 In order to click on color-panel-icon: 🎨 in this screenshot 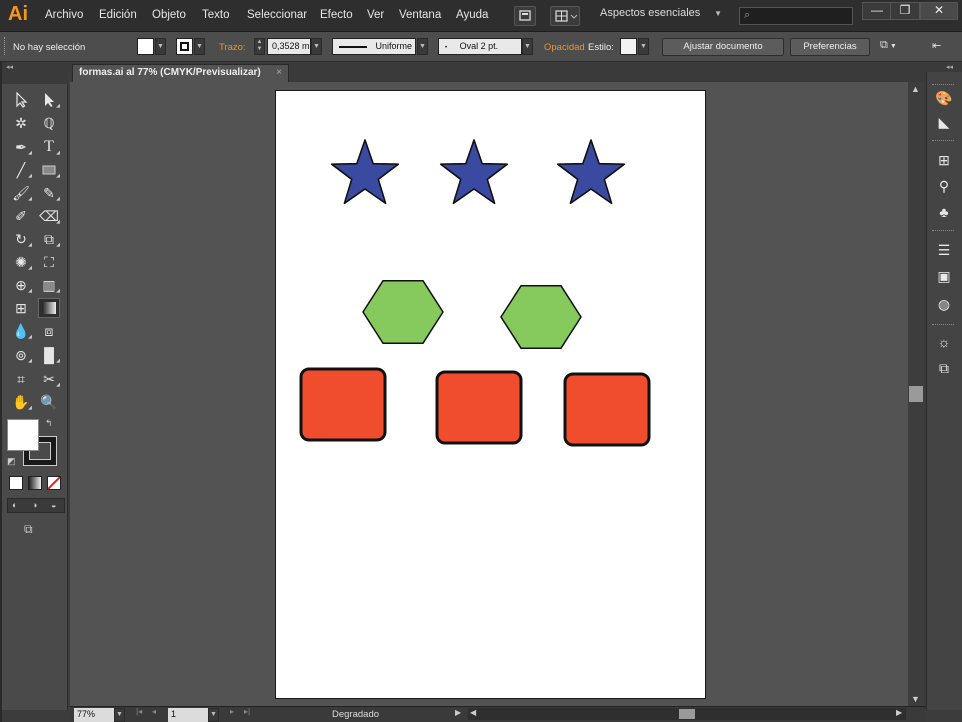, I will do `click(944, 98)`.